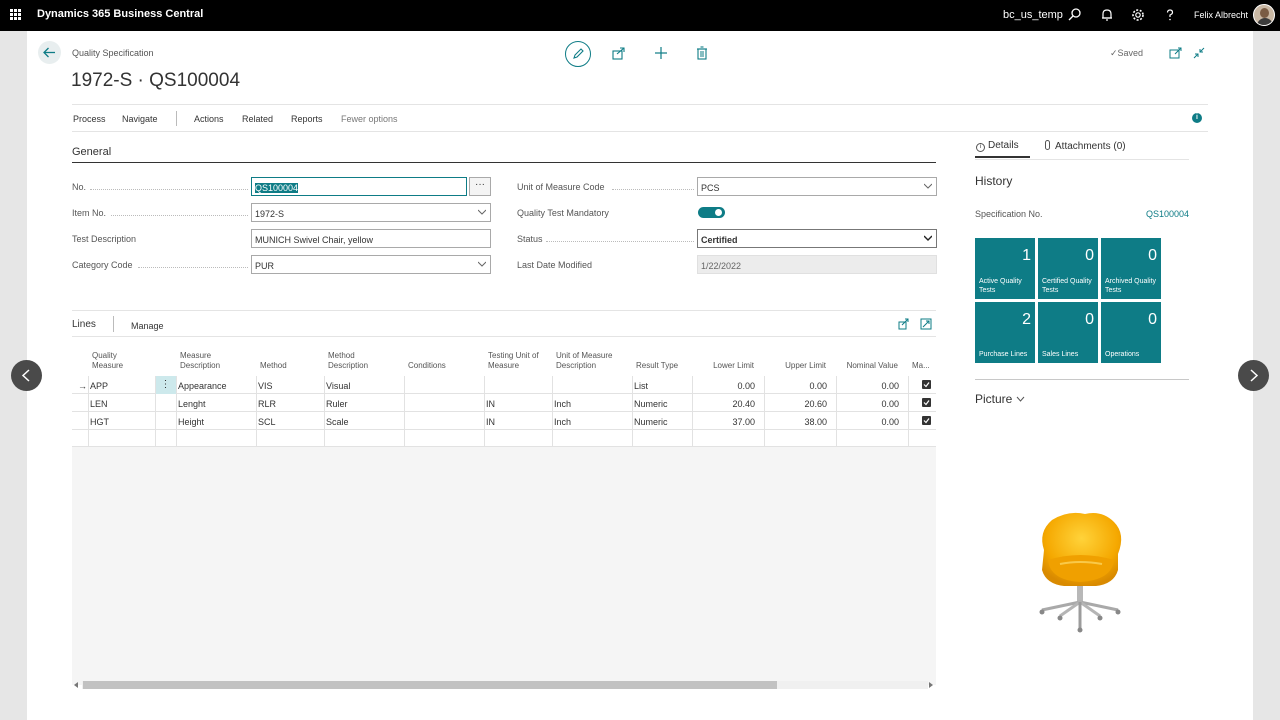  I want to click on delete-icon, so click(702, 53).